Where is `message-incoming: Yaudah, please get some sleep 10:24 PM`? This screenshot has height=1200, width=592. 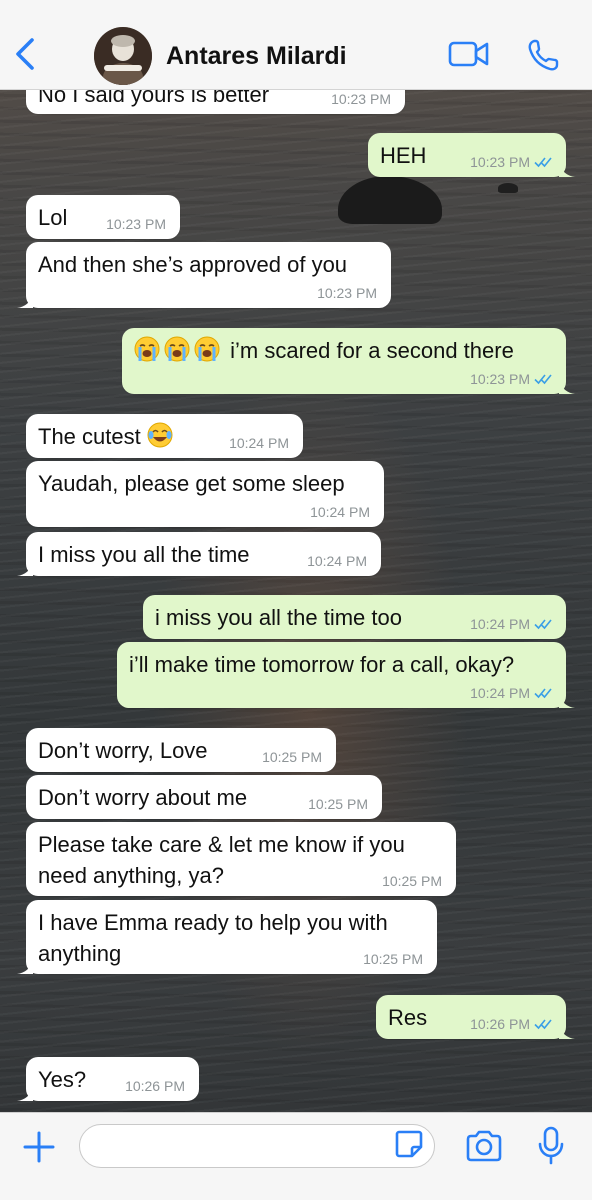
message-incoming: Yaudah, please get some sleep 10:24 PM is located at coordinates (205, 494).